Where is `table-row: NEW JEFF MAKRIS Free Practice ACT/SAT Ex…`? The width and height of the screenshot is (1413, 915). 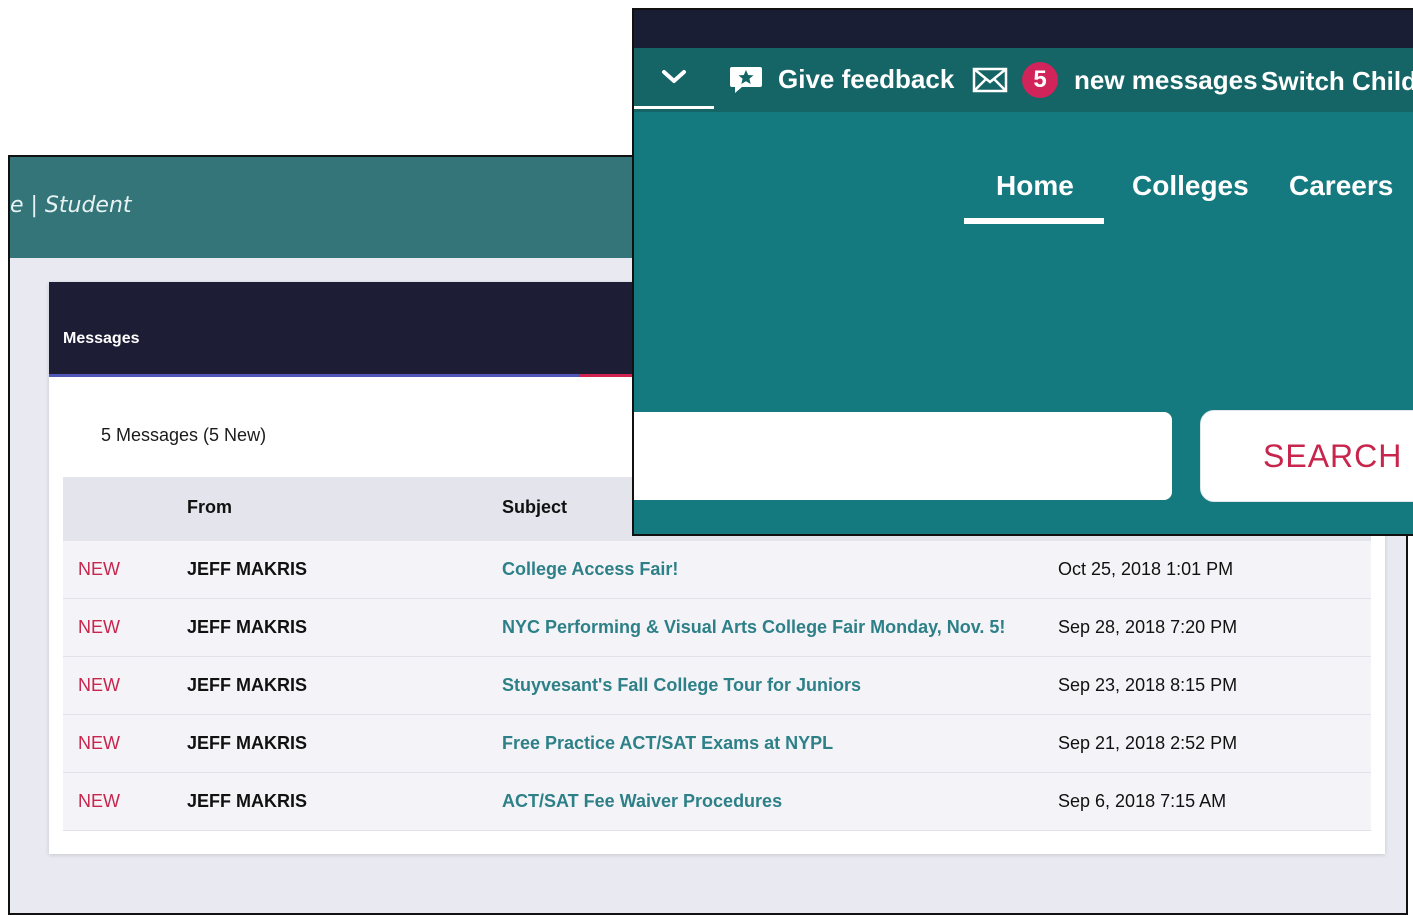 table-row: NEW JEFF MAKRIS Free Practice ACT/SAT Ex… is located at coordinates (717, 744).